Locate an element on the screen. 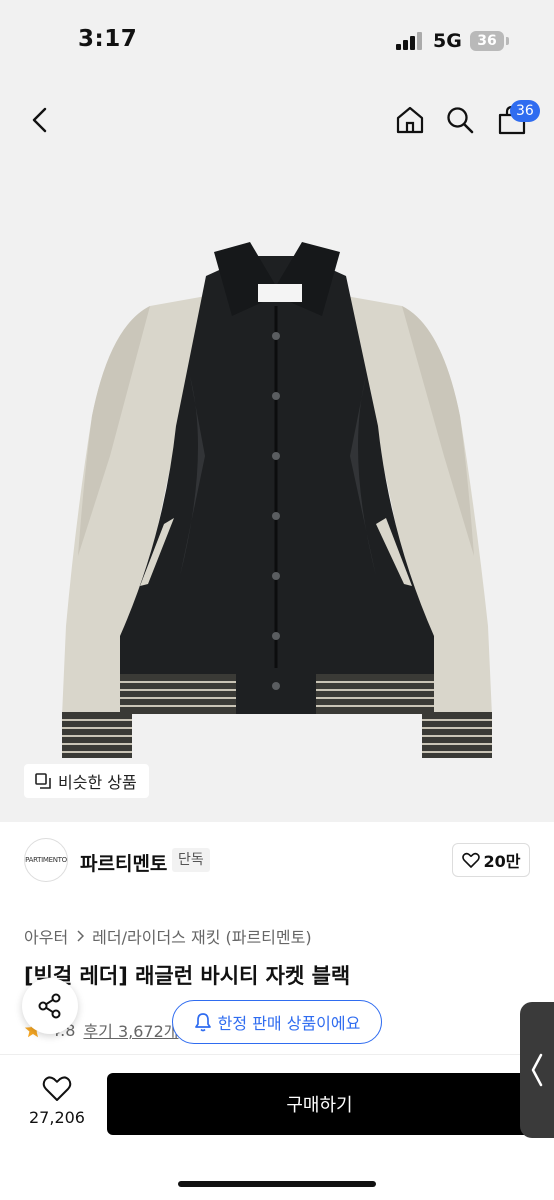  home-icon is located at coordinates (410, 120).